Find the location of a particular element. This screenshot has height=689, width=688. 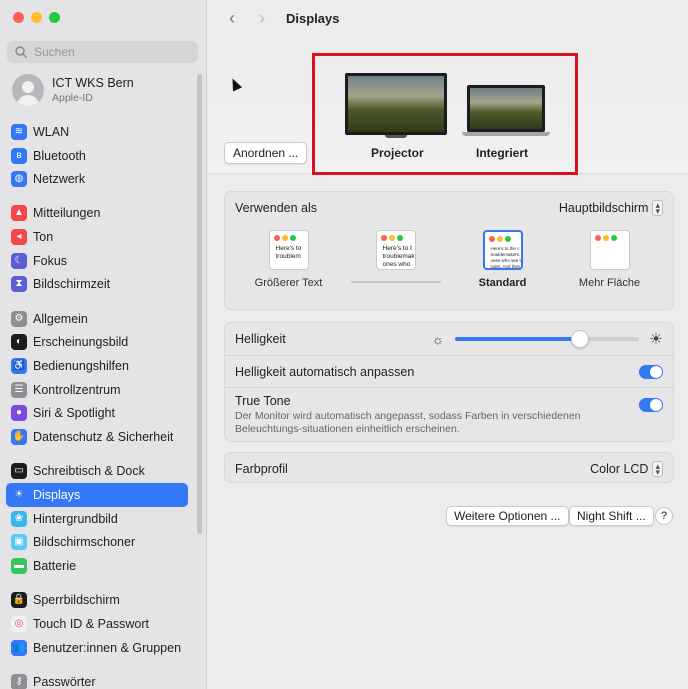

back-button: ‹ is located at coordinates (232, 18).